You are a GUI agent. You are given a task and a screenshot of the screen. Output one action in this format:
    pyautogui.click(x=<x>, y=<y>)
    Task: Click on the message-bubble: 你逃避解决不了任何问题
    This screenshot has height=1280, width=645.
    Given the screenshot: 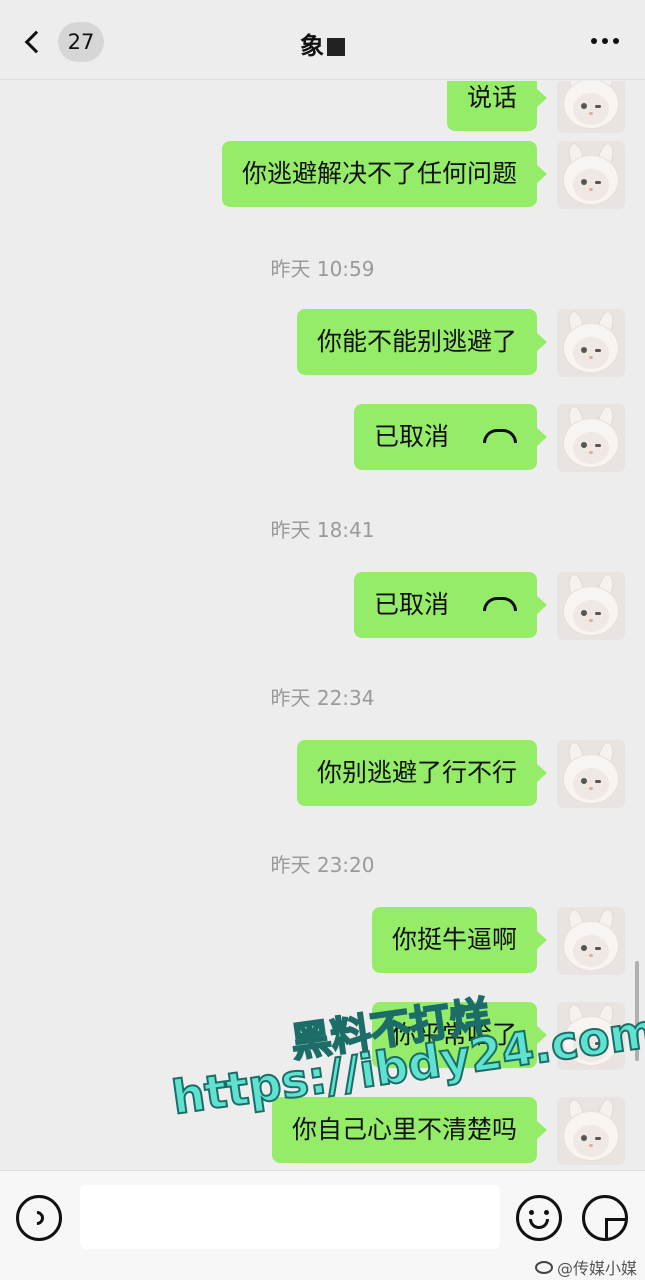 What is the action you would take?
    pyautogui.click(x=384, y=174)
    